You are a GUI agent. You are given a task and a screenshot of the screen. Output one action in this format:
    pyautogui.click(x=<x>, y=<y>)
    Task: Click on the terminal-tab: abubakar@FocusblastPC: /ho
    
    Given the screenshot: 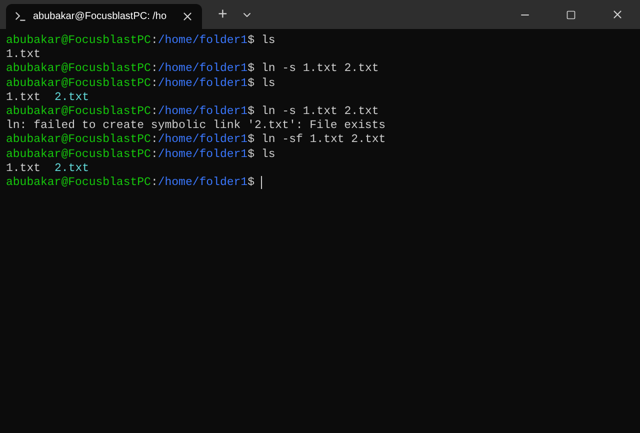 What is the action you would take?
    pyautogui.click(x=104, y=16)
    